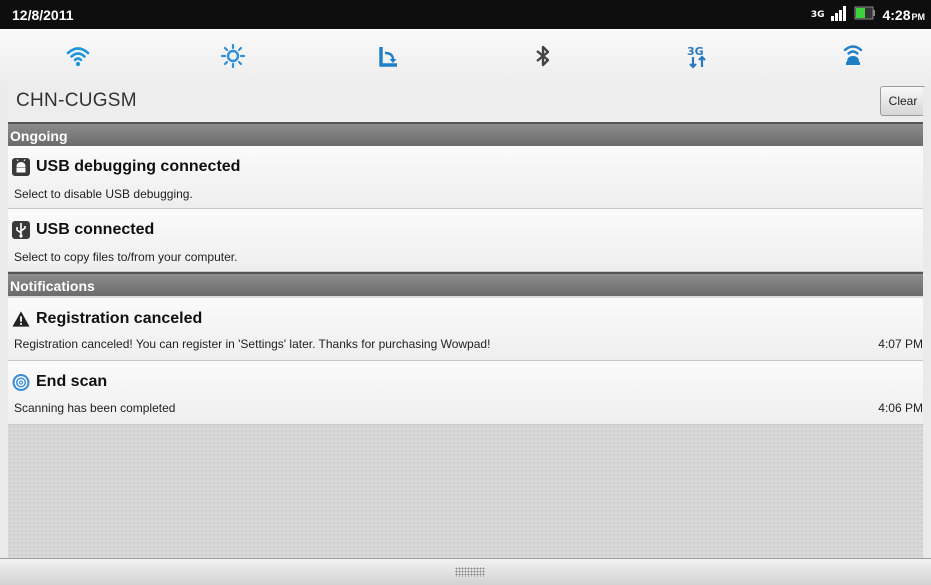  Describe the element at coordinates (865, 15) in the screenshot. I see `battery-icon` at that location.